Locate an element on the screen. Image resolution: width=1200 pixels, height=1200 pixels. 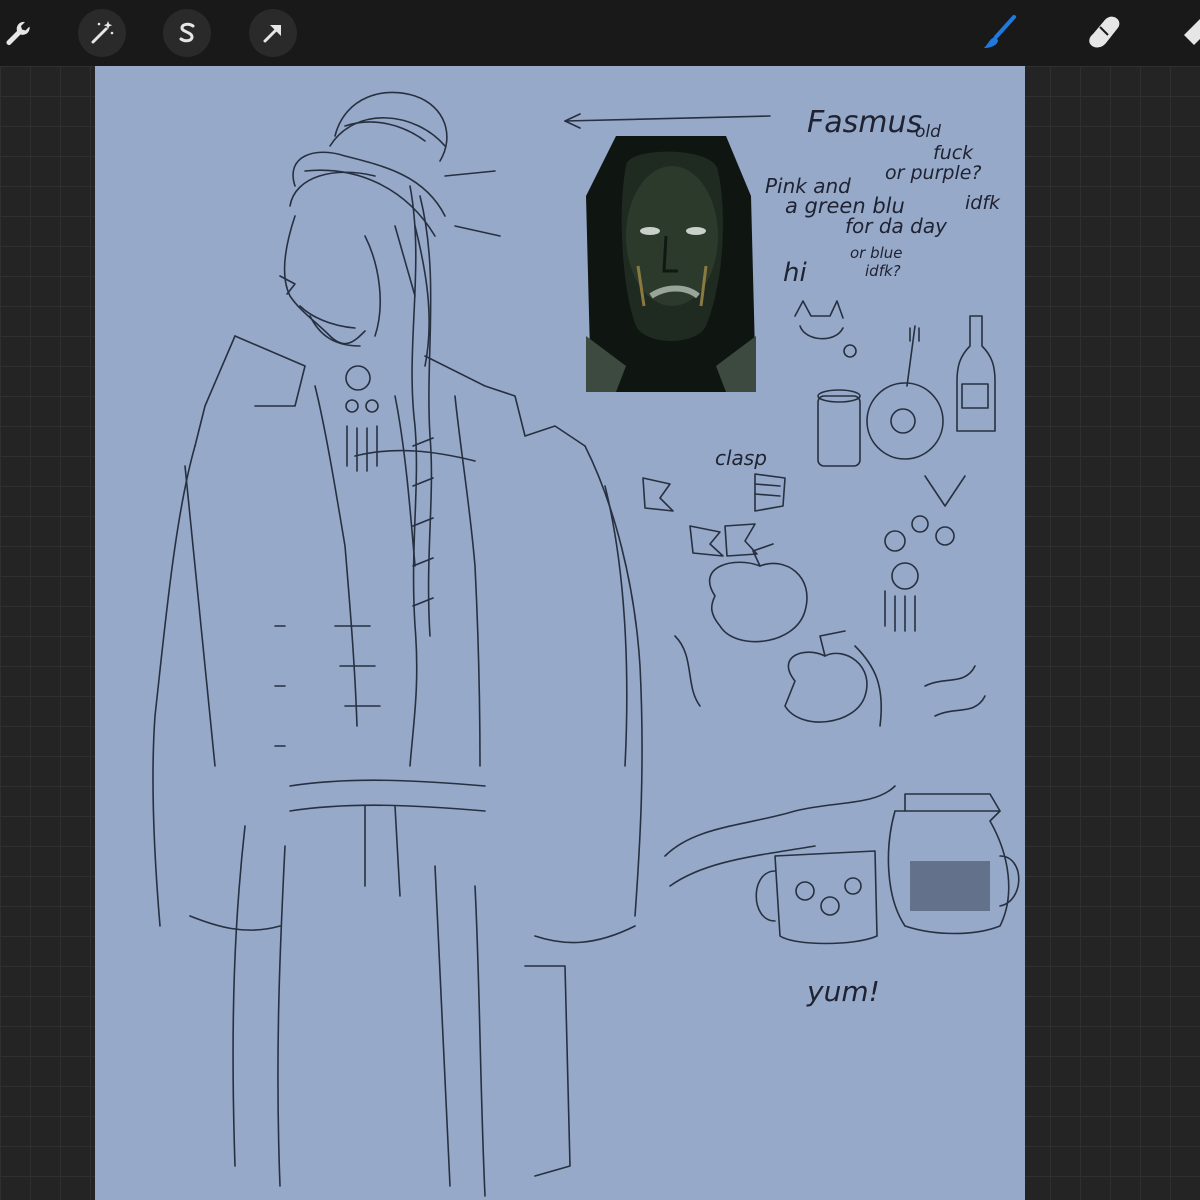
wrench-icon is located at coordinates (18, 33).